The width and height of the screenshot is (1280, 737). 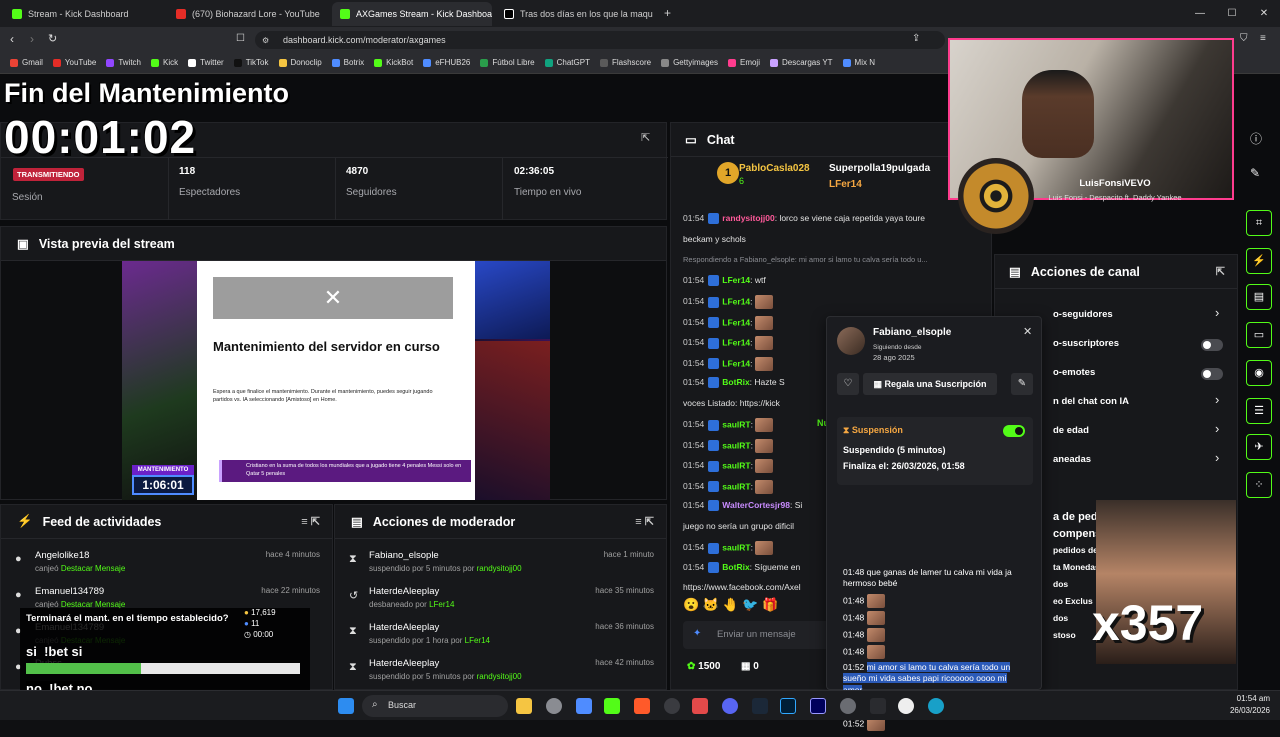 What do you see at coordinates (1264, 13) in the screenshot?
I see `close-window-icon: ✕` at bounding box center [1264, 13].